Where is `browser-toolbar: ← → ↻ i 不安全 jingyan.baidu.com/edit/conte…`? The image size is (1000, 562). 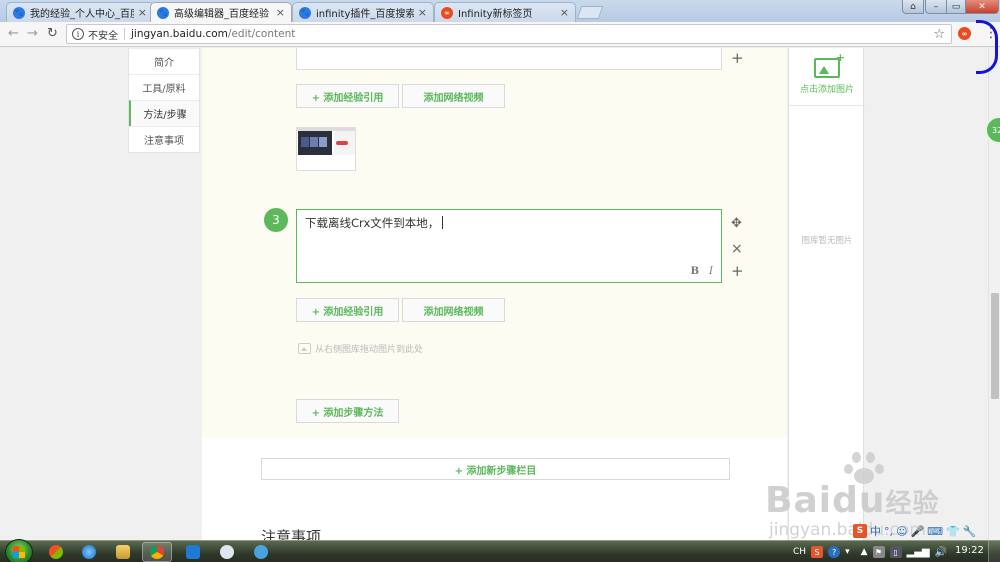
browser-toolbar: ← → ↻ i 不安全 jingyan.baidu.com/edit/conte… is located at coordinates (500, 34).